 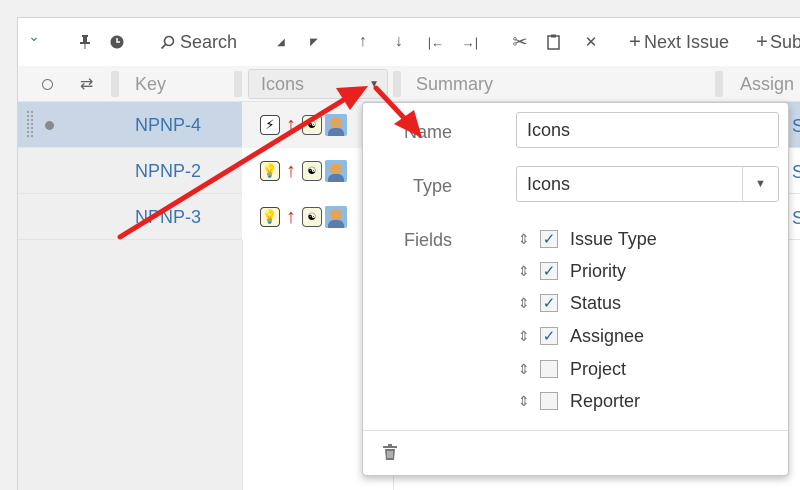 I want to click on add-sub-icon: +, so click(x=762, y=41).